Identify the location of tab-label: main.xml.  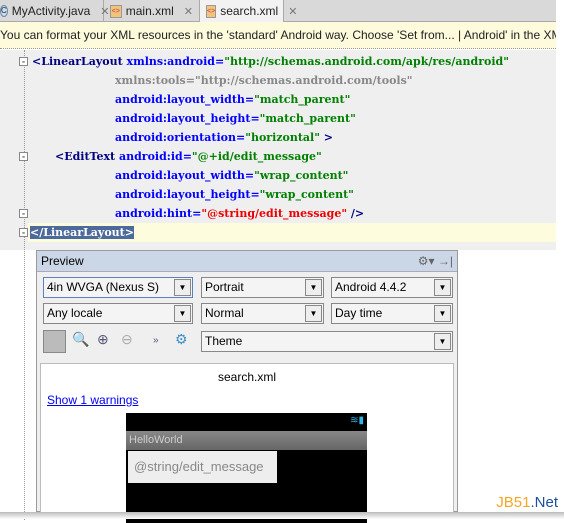
(149, 11).